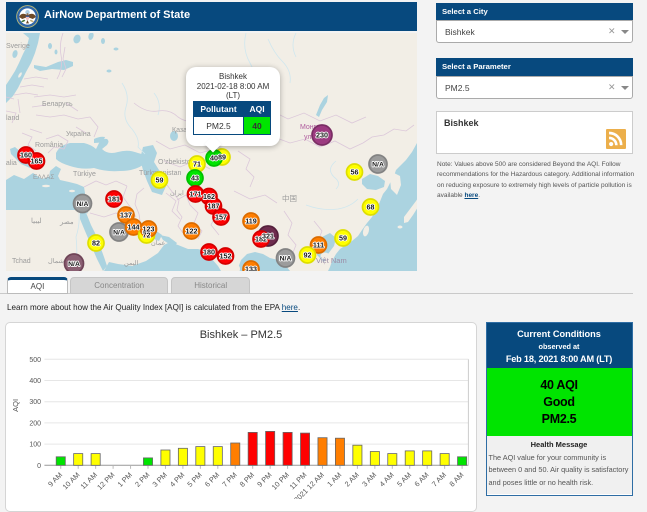 The image size is (647, 512). What do you see at coordinates (88, 480) in the screenshot?
I see `svg-text: 11 AM` at bounding box center [88, 480].